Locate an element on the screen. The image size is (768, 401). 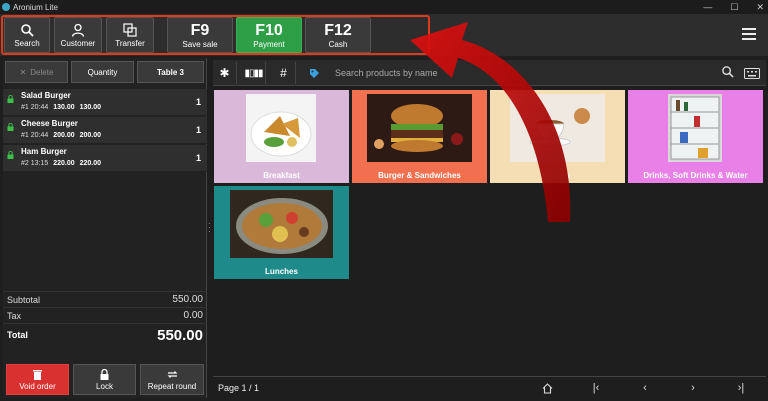
transfer-button: Transfer is located at coordinates (130, 35).